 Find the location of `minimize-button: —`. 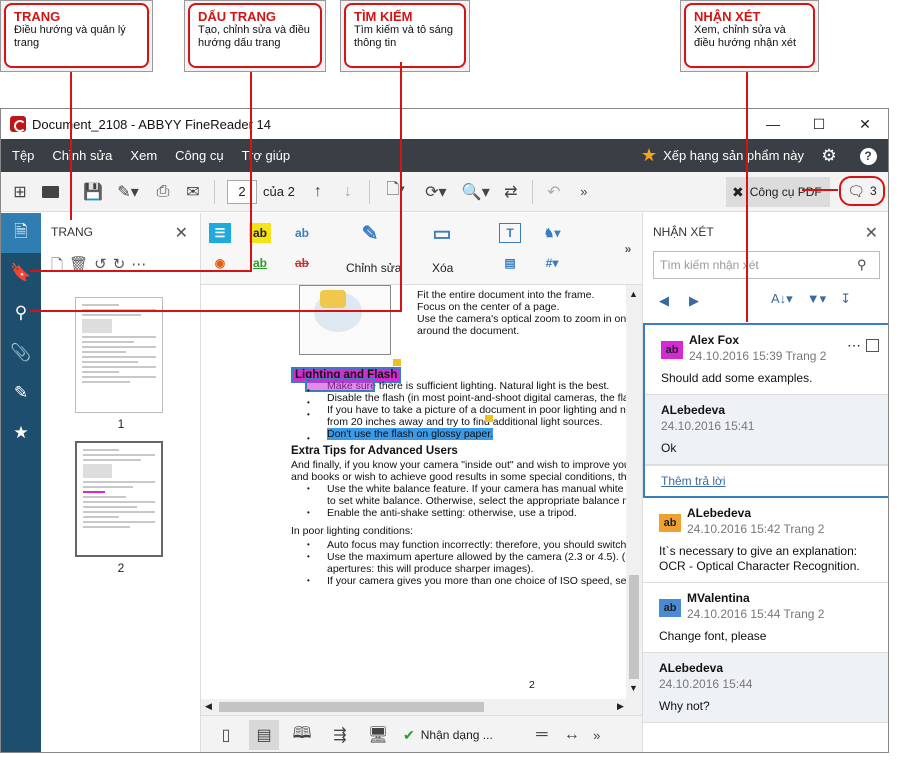

minimize-button: — is located at coordinates (773, 124).